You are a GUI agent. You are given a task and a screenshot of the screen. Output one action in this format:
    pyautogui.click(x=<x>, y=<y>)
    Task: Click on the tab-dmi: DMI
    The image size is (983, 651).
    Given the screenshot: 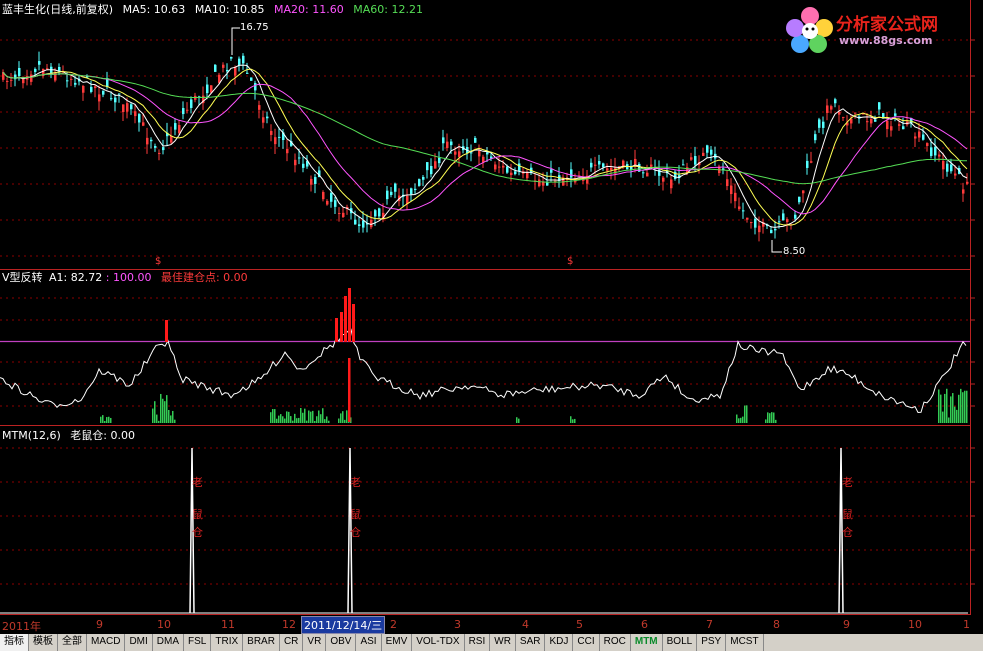 What is the action you would take?
    pyautogui.click(x=139, y=642)
    